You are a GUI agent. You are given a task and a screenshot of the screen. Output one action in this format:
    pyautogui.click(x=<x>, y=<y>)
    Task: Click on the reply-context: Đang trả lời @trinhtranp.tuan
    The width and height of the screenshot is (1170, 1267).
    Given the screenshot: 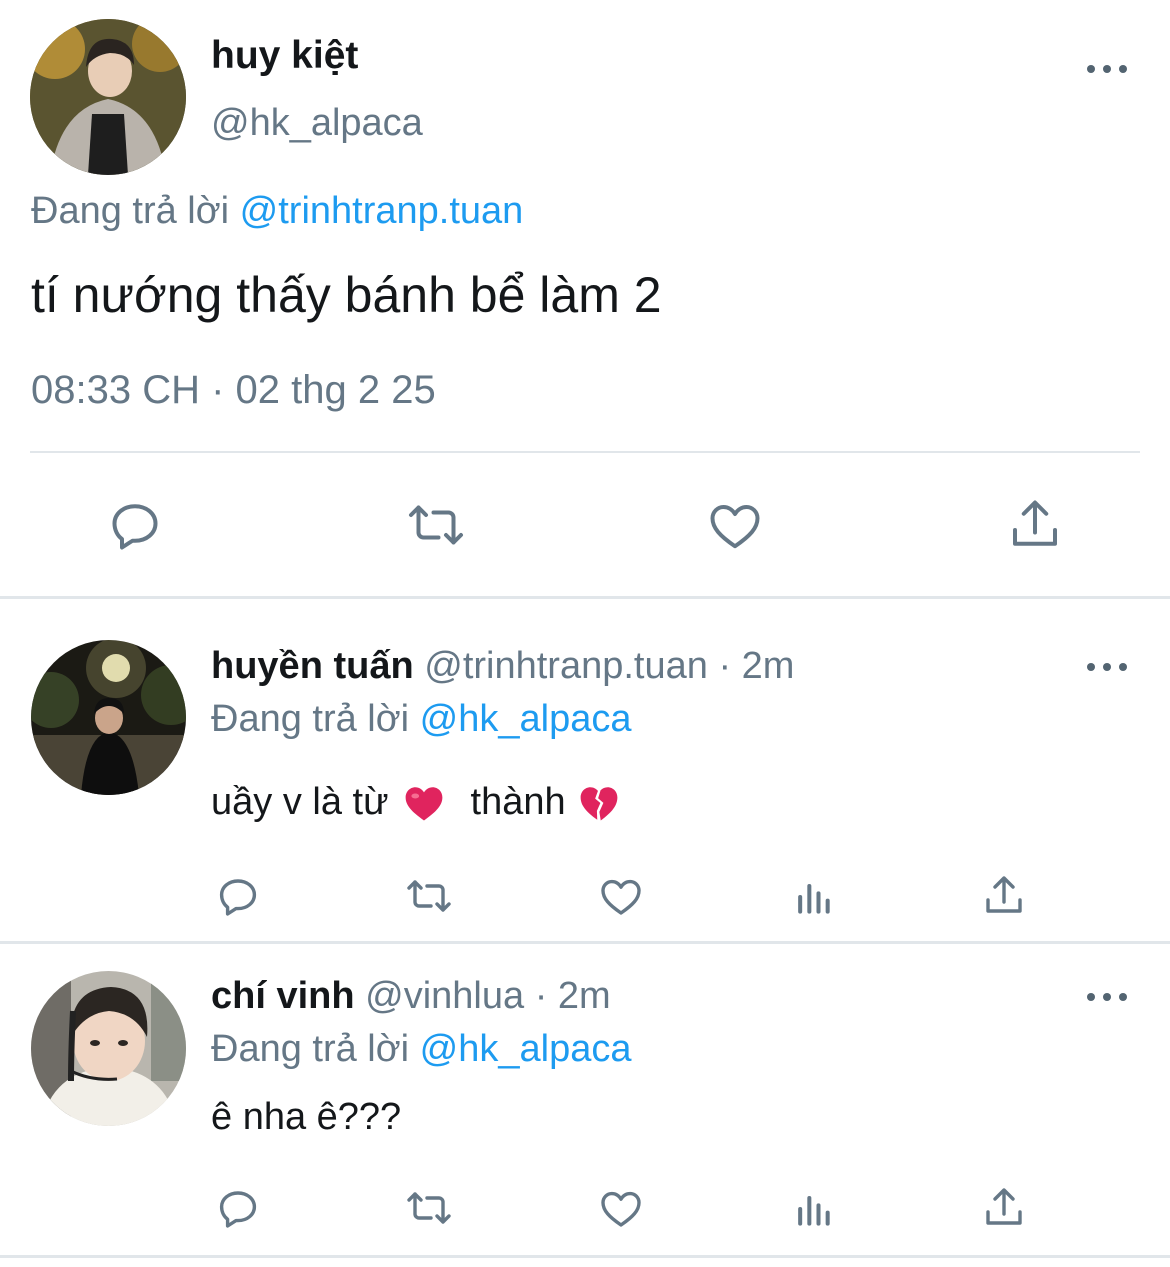 What is the action you would take?
    pyautogui.click(x=277, y=211)
    